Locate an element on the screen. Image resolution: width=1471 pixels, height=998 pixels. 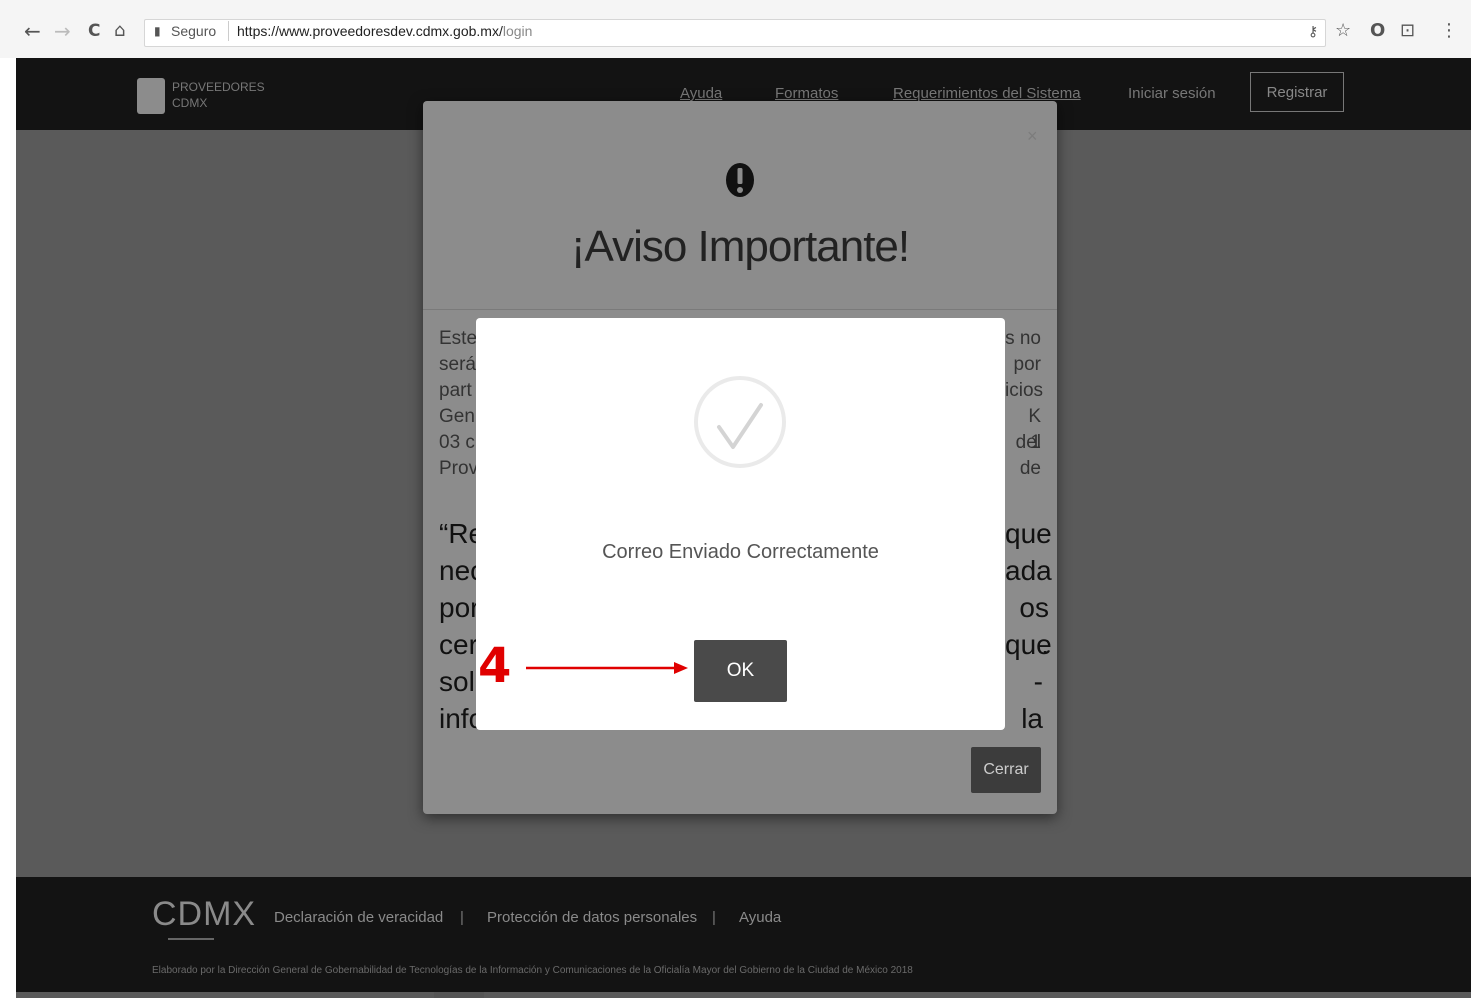
notice-text-fragment: Gen is located at coordinates (457, 416).